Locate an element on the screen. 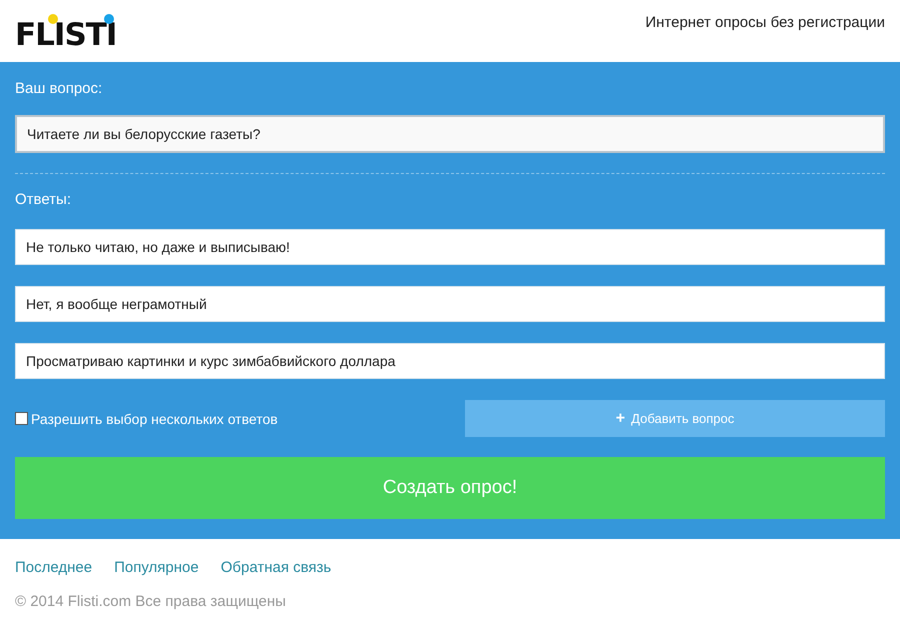  checkbox-label: Разрешить выбор нескольких ответов is located at coordinates (154, 418).